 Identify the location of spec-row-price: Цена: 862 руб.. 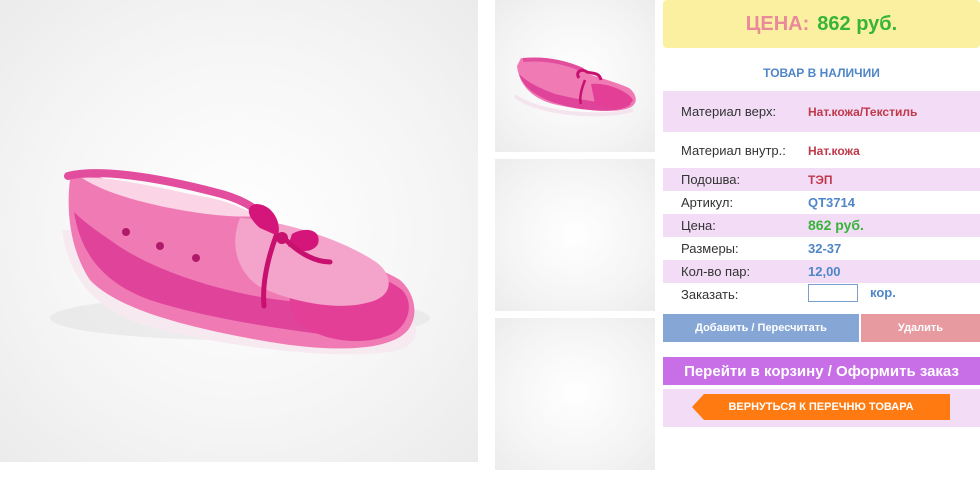
(821, 225).